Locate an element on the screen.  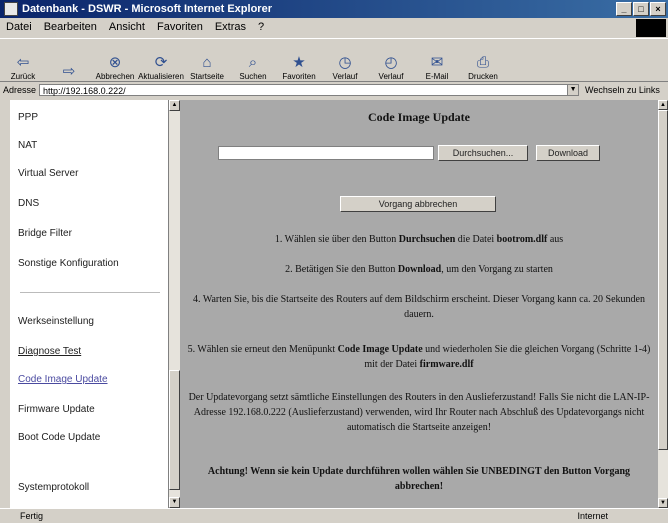
refresh-button: ⟳ Aktualisieren is located at coordinates (161, 61).